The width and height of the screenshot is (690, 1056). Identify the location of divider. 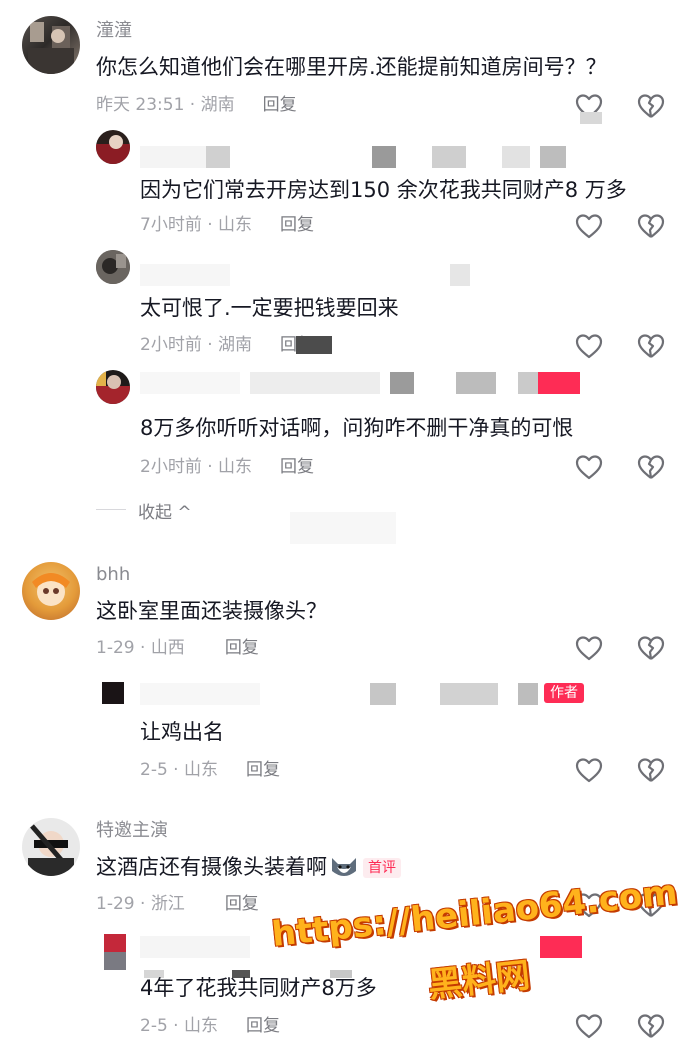
(111, 509).